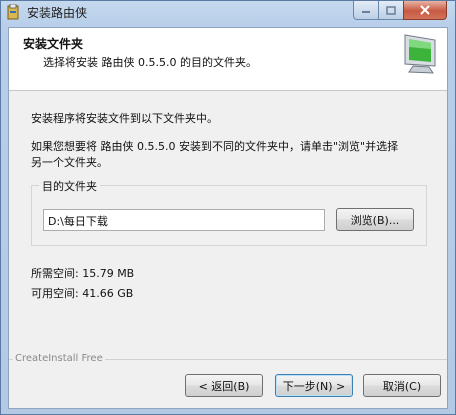 This screenshot has width=456, height=415. Describe the element at coordinates (420, 54) in the screenshot. I see `computer-monitor-icon` at that location.